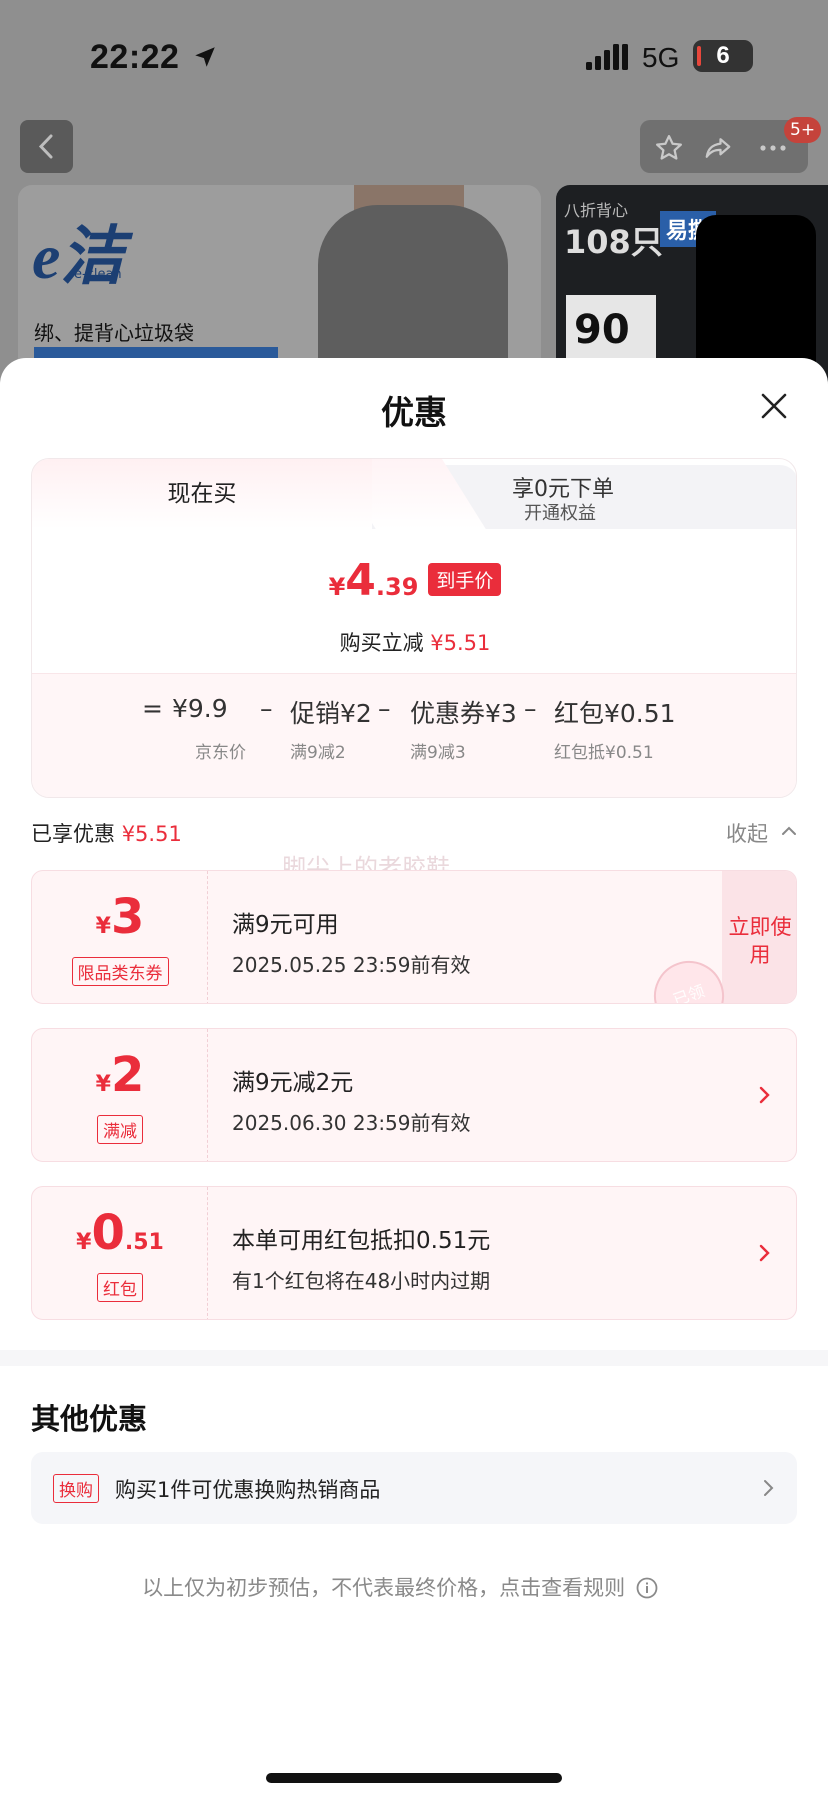 Image resolution: width=828 pixels, height=1795 pixels. What do you see at coordinates (463, 713) in the screenshot?
I see `formula-coupon: 优惠券¥3` at bounding box center [463, 713].